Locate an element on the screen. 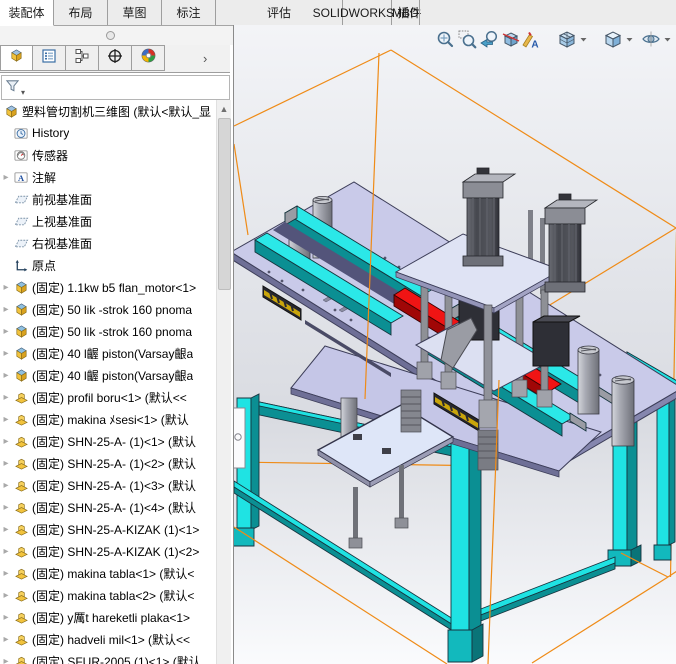 The image size is (676, 664). view-orientation-dropdown-icon is located at coordinates (583, 39).